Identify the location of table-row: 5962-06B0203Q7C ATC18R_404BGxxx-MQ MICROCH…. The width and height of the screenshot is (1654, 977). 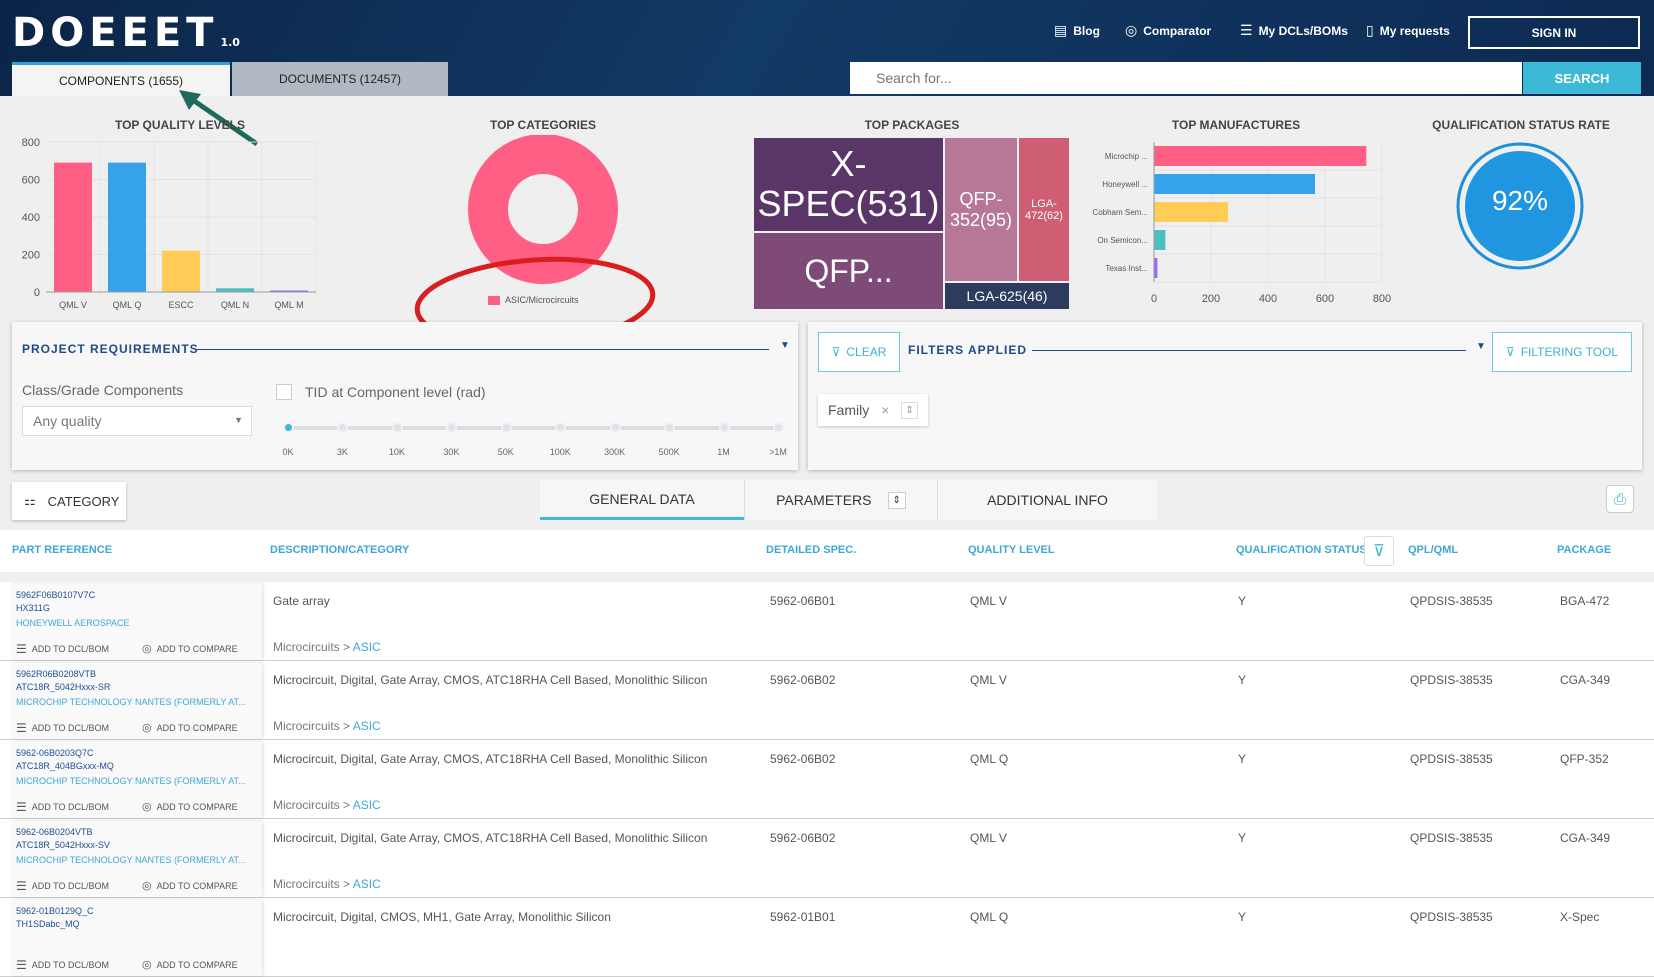
(827, 779).